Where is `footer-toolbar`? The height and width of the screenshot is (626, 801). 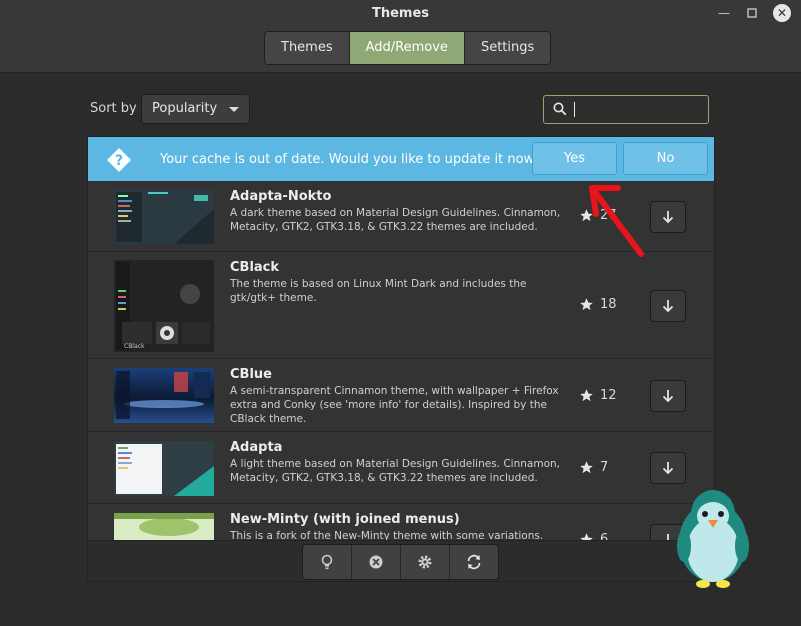 footer-toolbar is located at coordinates (401, 560).